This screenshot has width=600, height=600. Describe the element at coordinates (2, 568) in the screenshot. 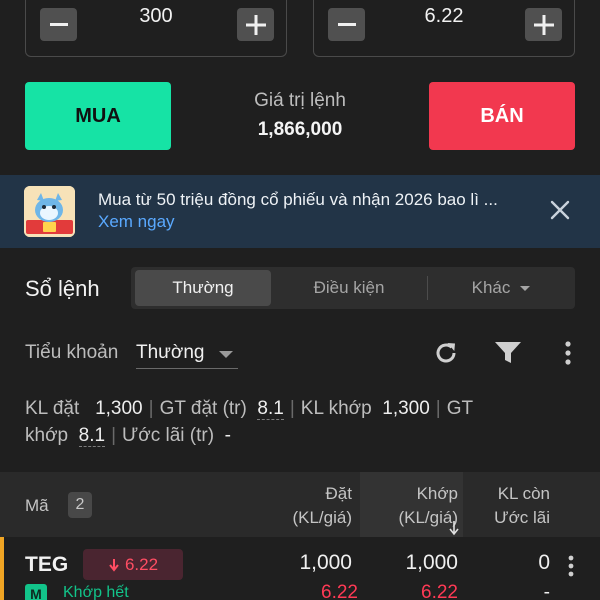

I see `row-accent` at that location.